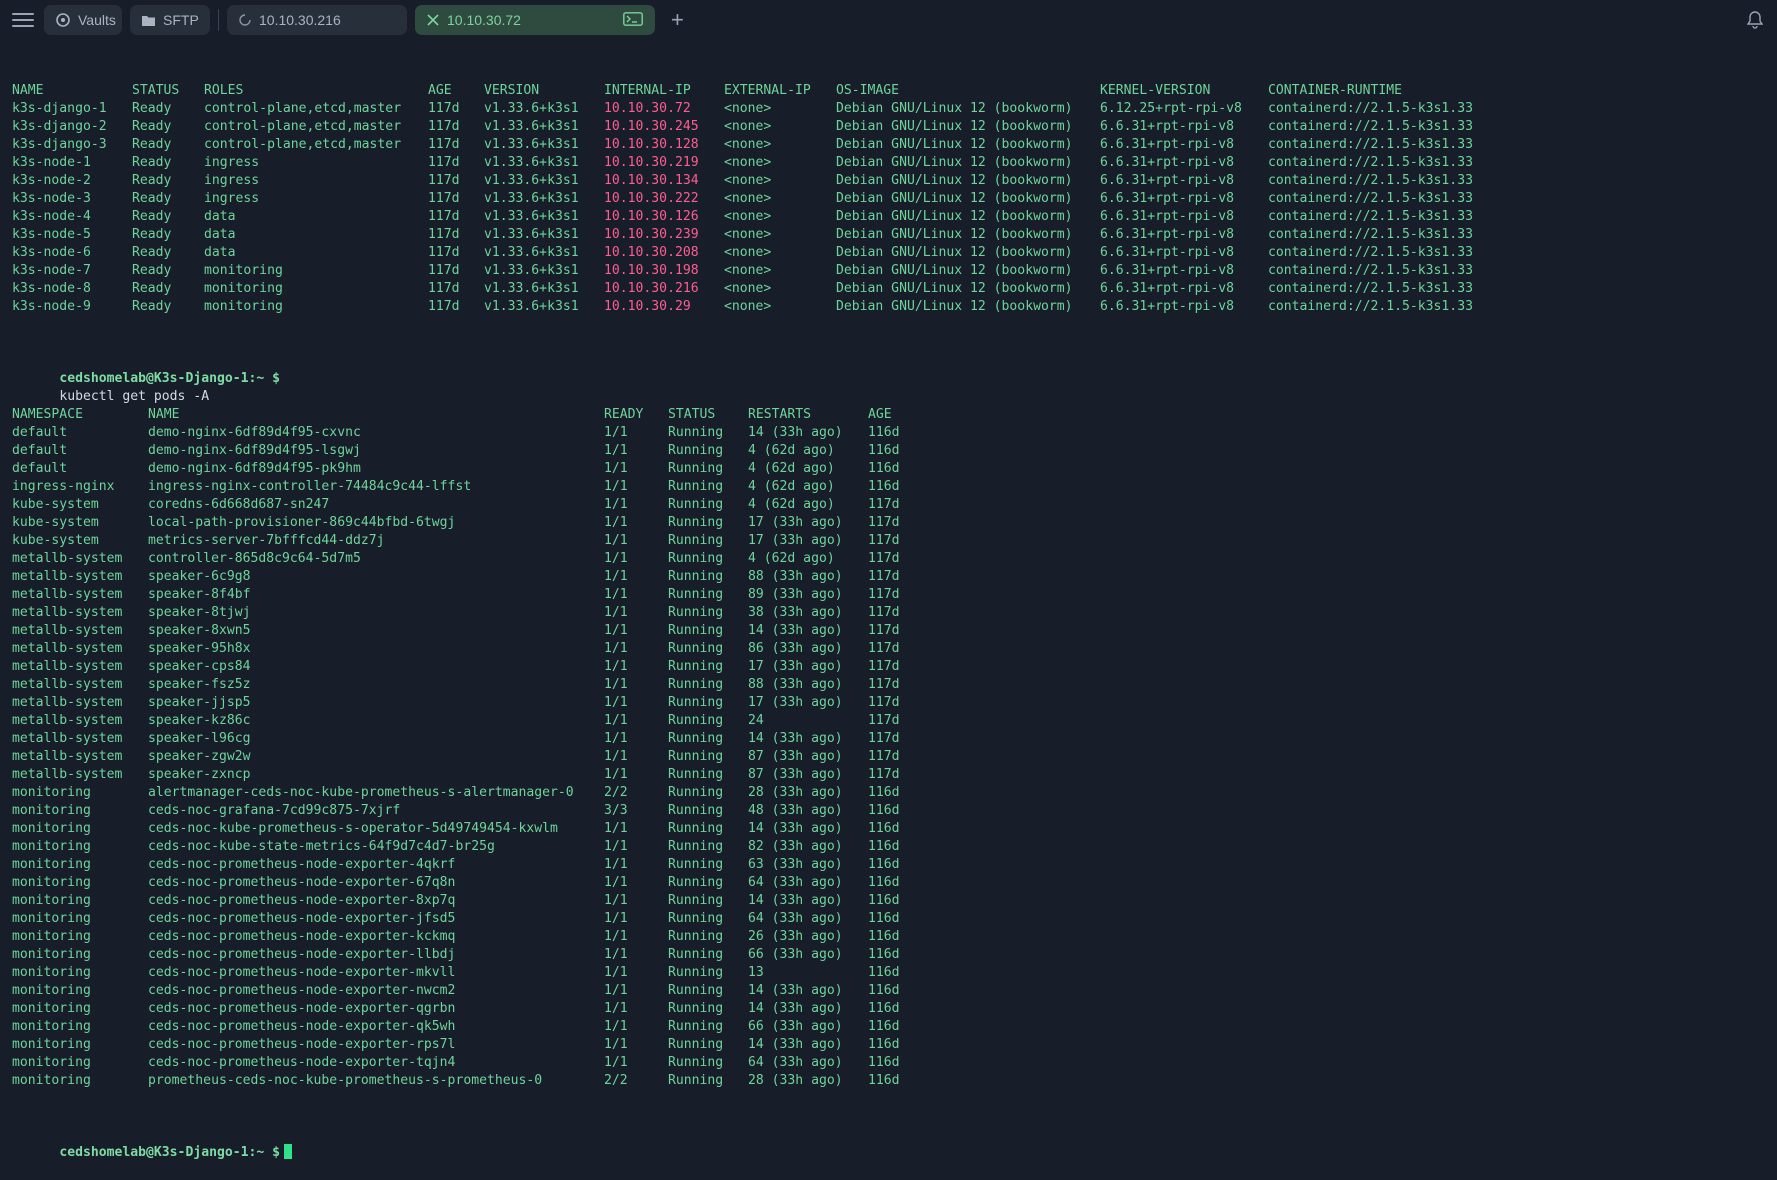 This screenshot has height=1180, width=1777. What do you see at coordinates (651, 235) in the screenshot?
I see `cell: 10.10.30.239` at bounding box center [651, 235].